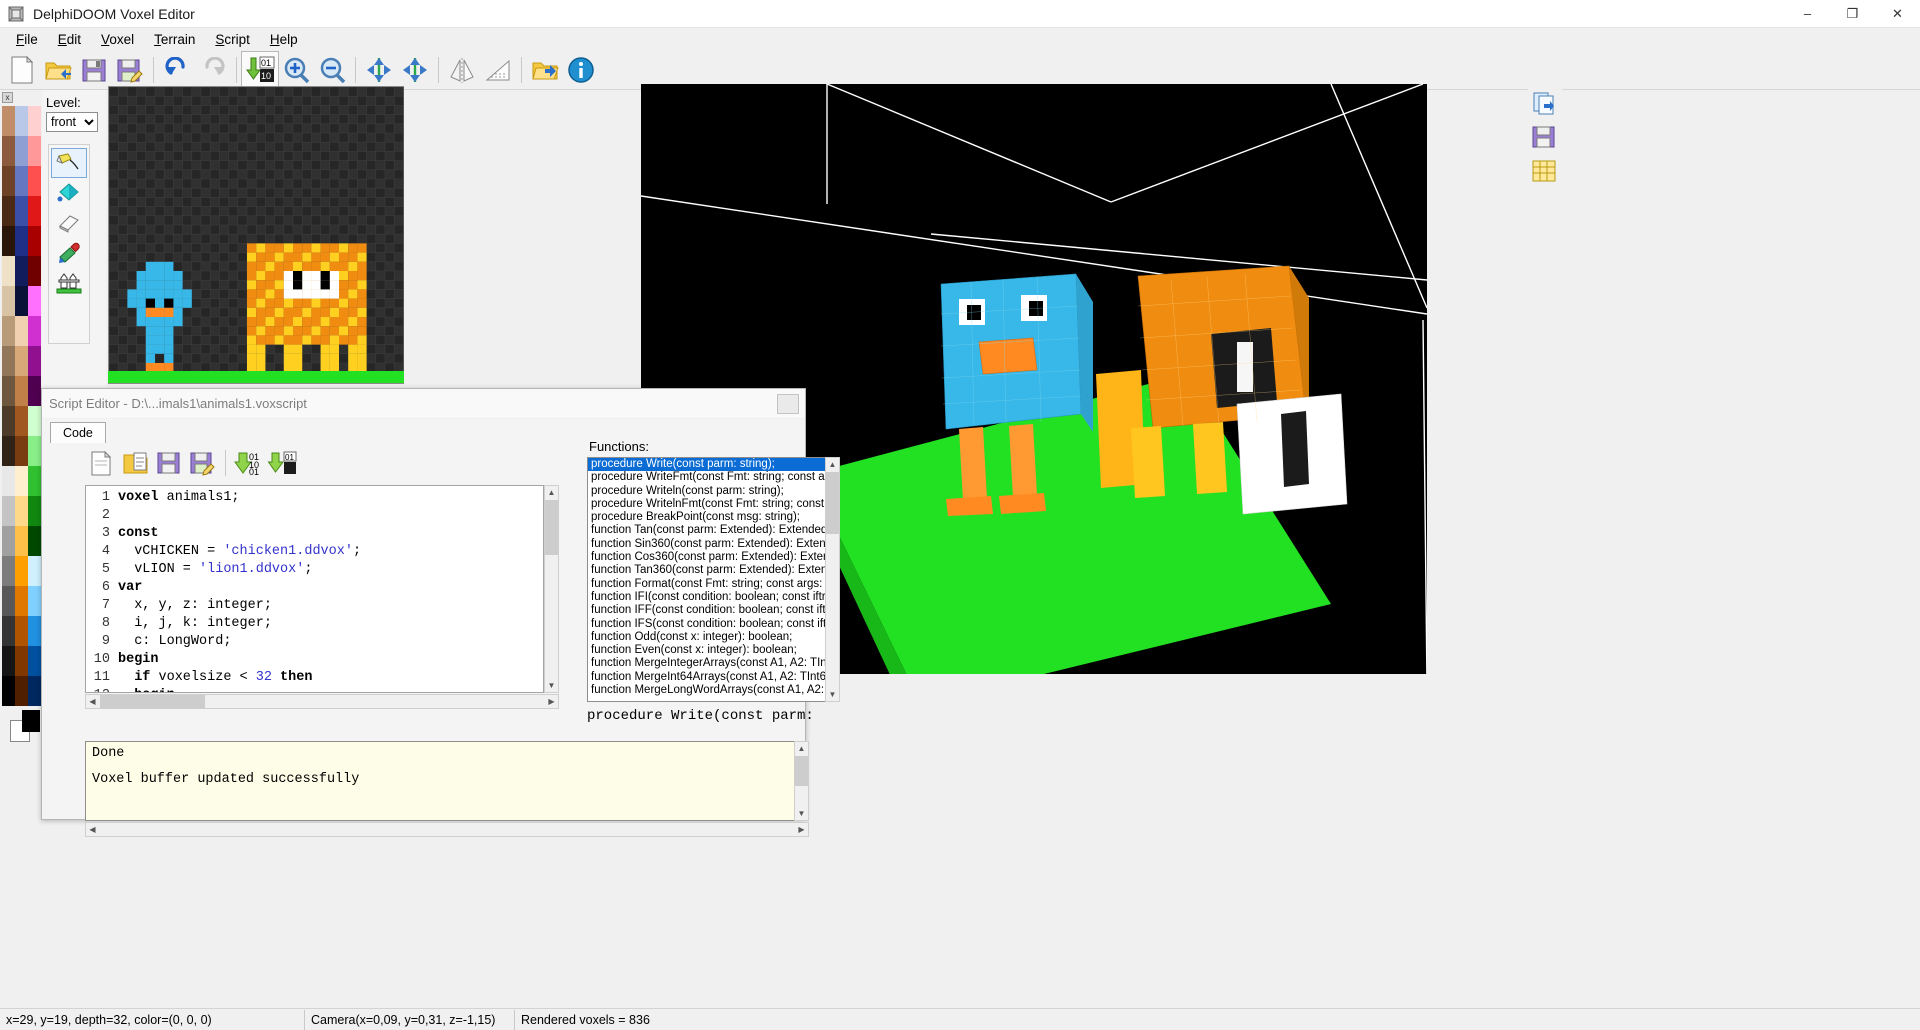 Image resolution: width=1920 pixels, height=1030 pixels. What do you see at coordinates (31, 721) in the screenshot?
I see `secondary-color-swatch` at bounding box center [31, 721].